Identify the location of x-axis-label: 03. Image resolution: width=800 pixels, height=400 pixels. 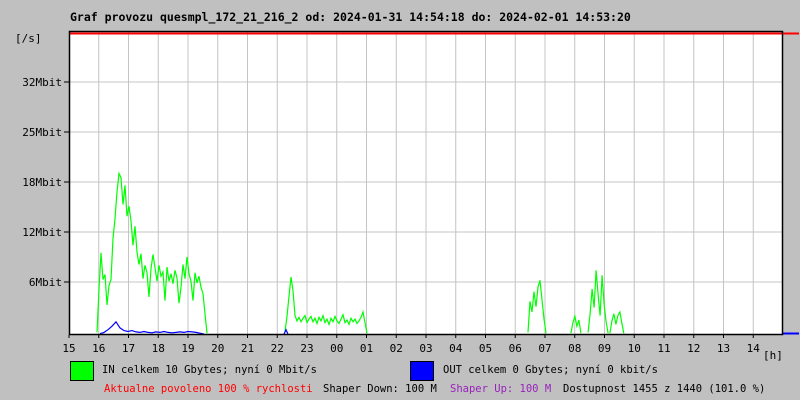
(425, 348).